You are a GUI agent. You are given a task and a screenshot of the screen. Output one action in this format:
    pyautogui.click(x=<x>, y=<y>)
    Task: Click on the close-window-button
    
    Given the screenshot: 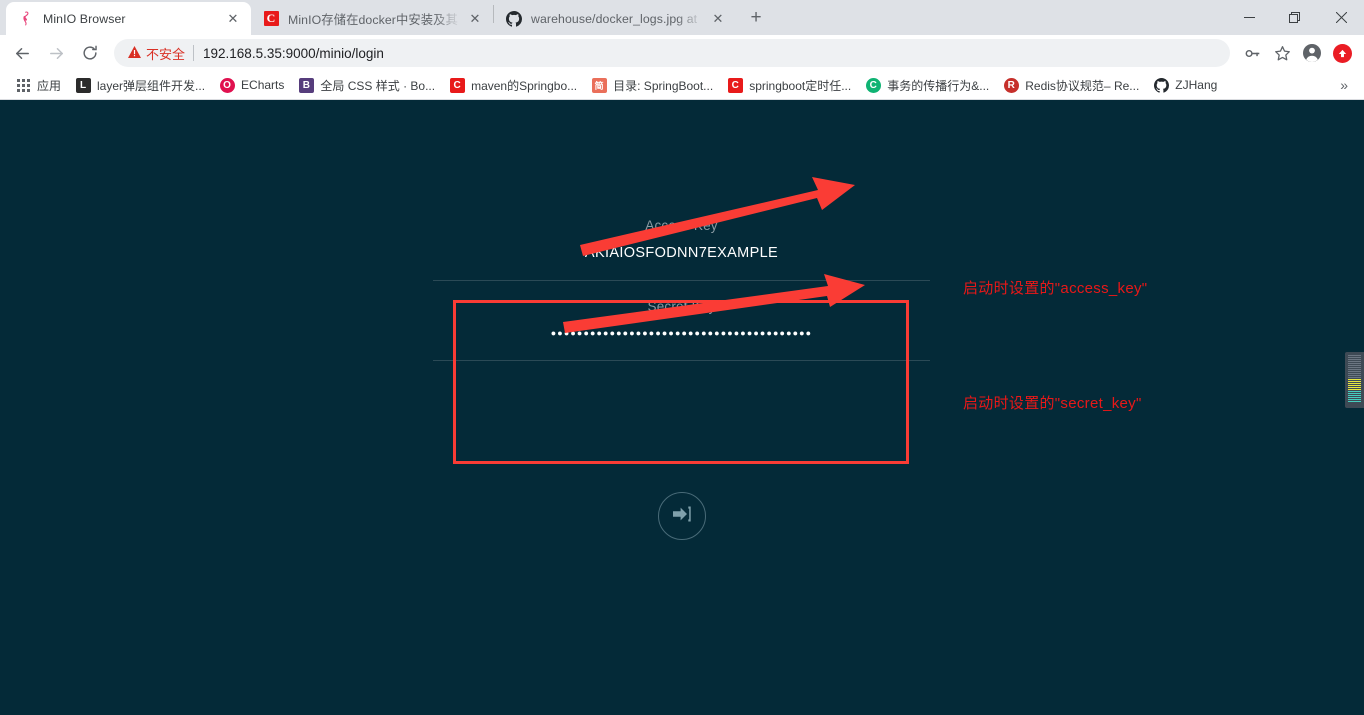 What is the action you would take?
    pyautogui.click(x=1341, y=17)
    